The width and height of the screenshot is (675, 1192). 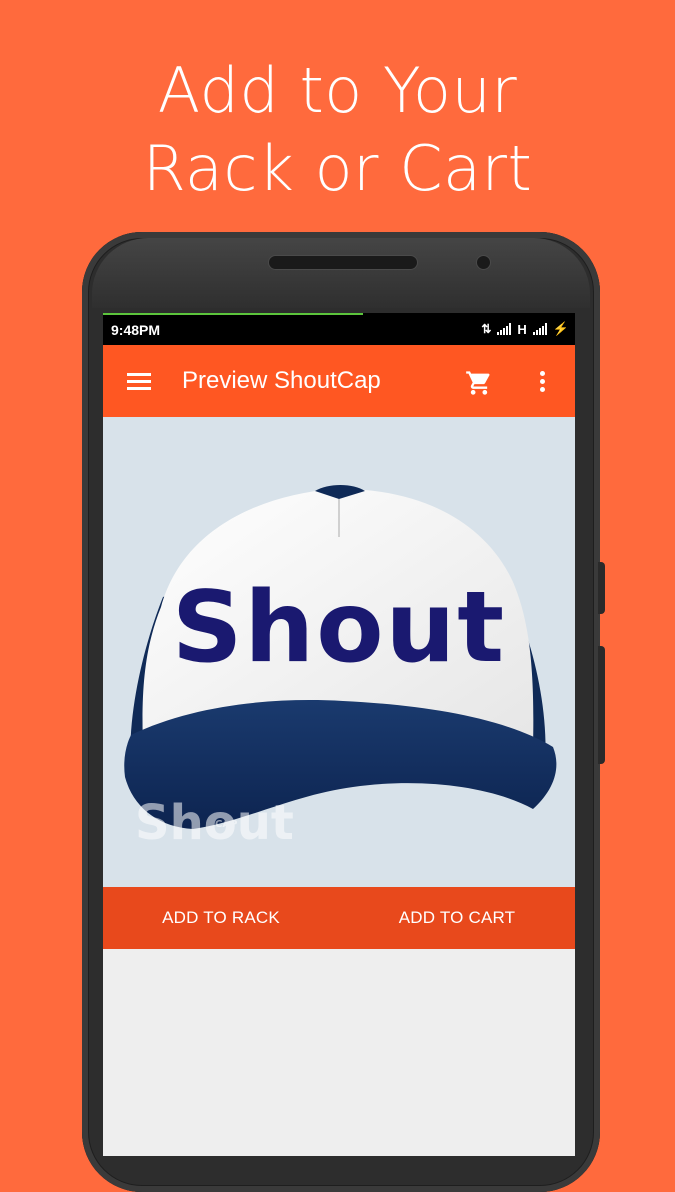 I want to click on cart-icon, so click(x=479, y=383).